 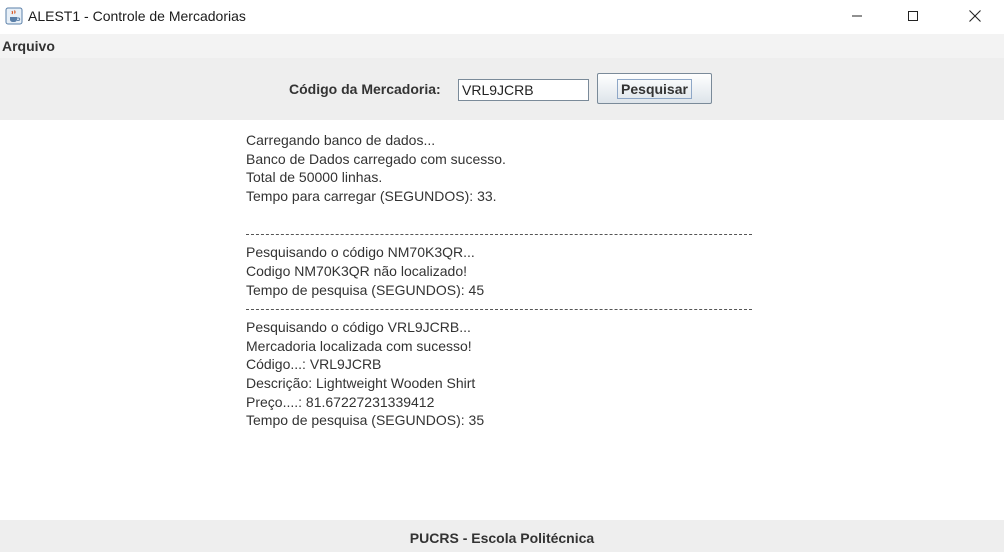 I want to click on minimize-icon, so click(x=857, y=16).